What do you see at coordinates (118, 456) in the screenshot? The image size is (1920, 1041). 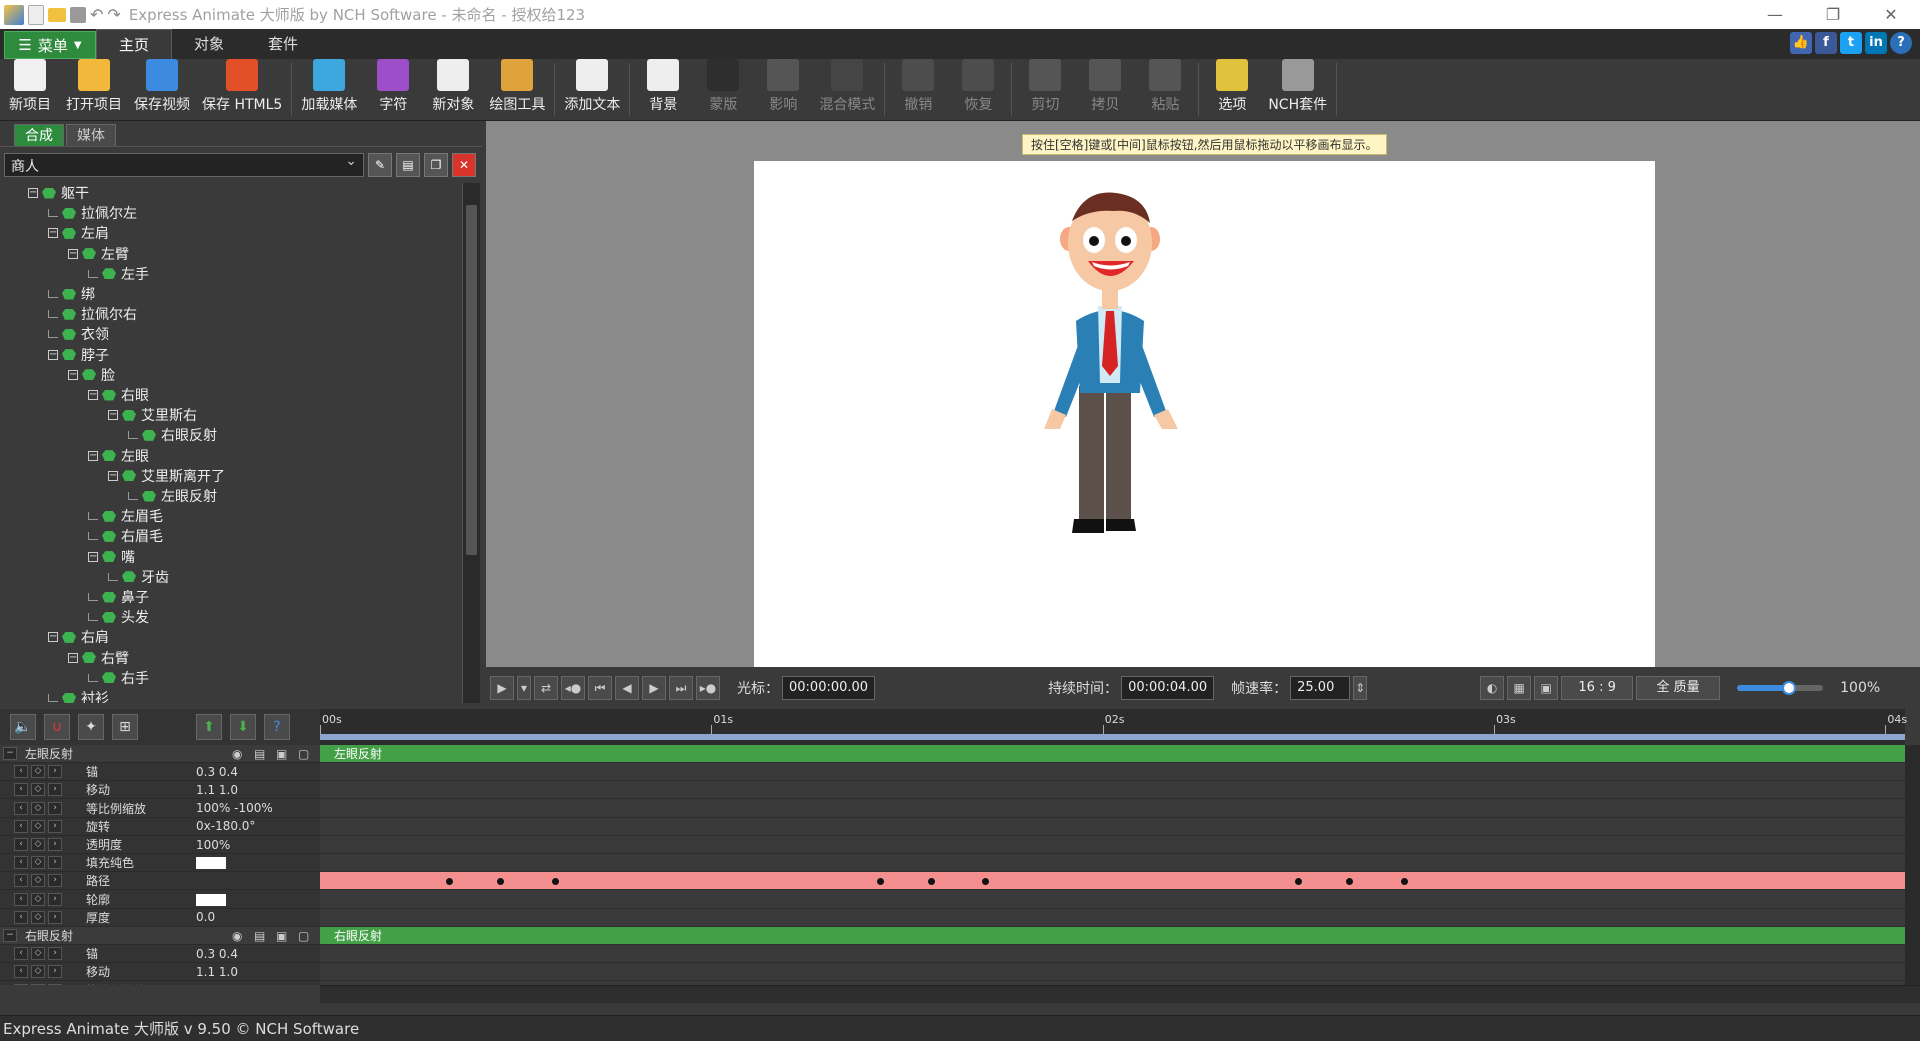 I see `tree-node: − 左眼` at bounding box center [118, 456].